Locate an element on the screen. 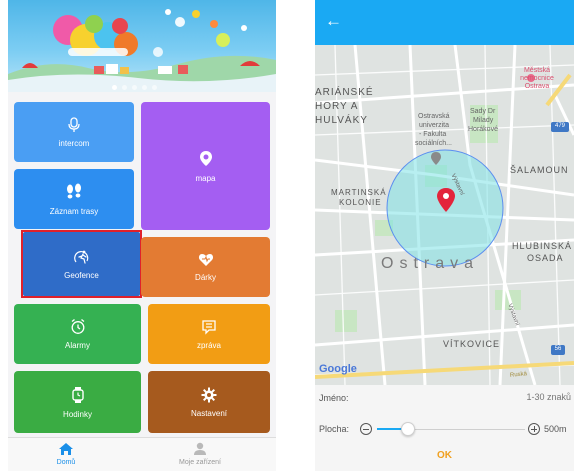  hodinky-label: Hodinky is located at coordinates (77, 414).